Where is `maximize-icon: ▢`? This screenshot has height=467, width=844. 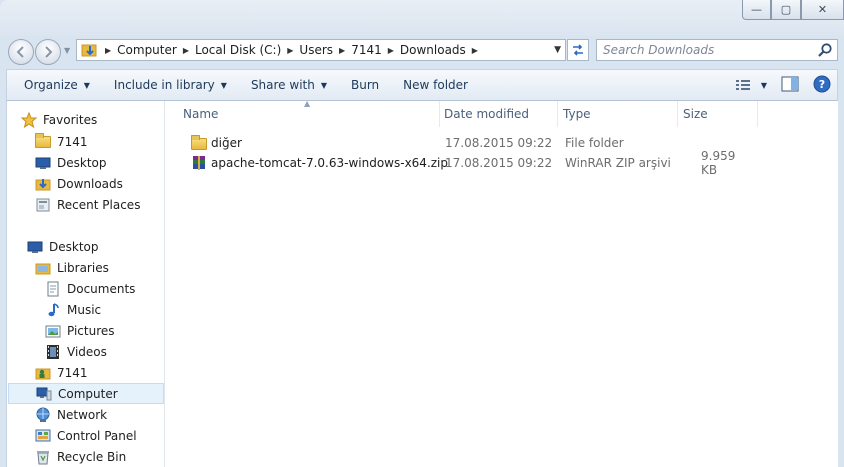
maximize-icon: ▢ is located at coordinates (786, 9).